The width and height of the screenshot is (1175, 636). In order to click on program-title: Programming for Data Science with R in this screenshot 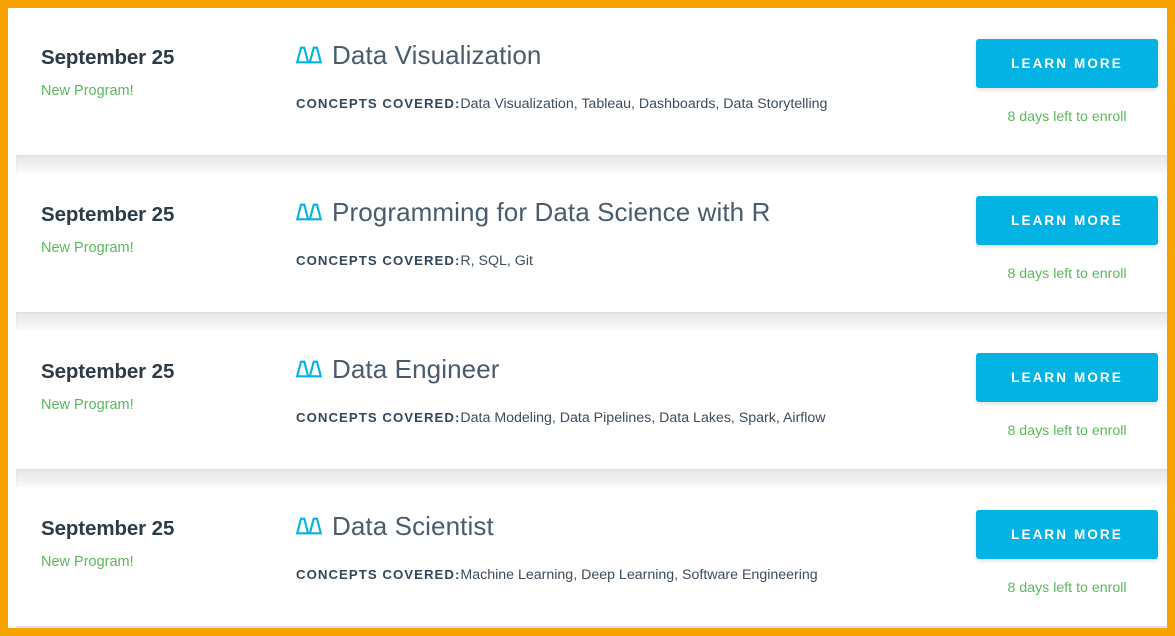, I will do `click(551, 212)`.